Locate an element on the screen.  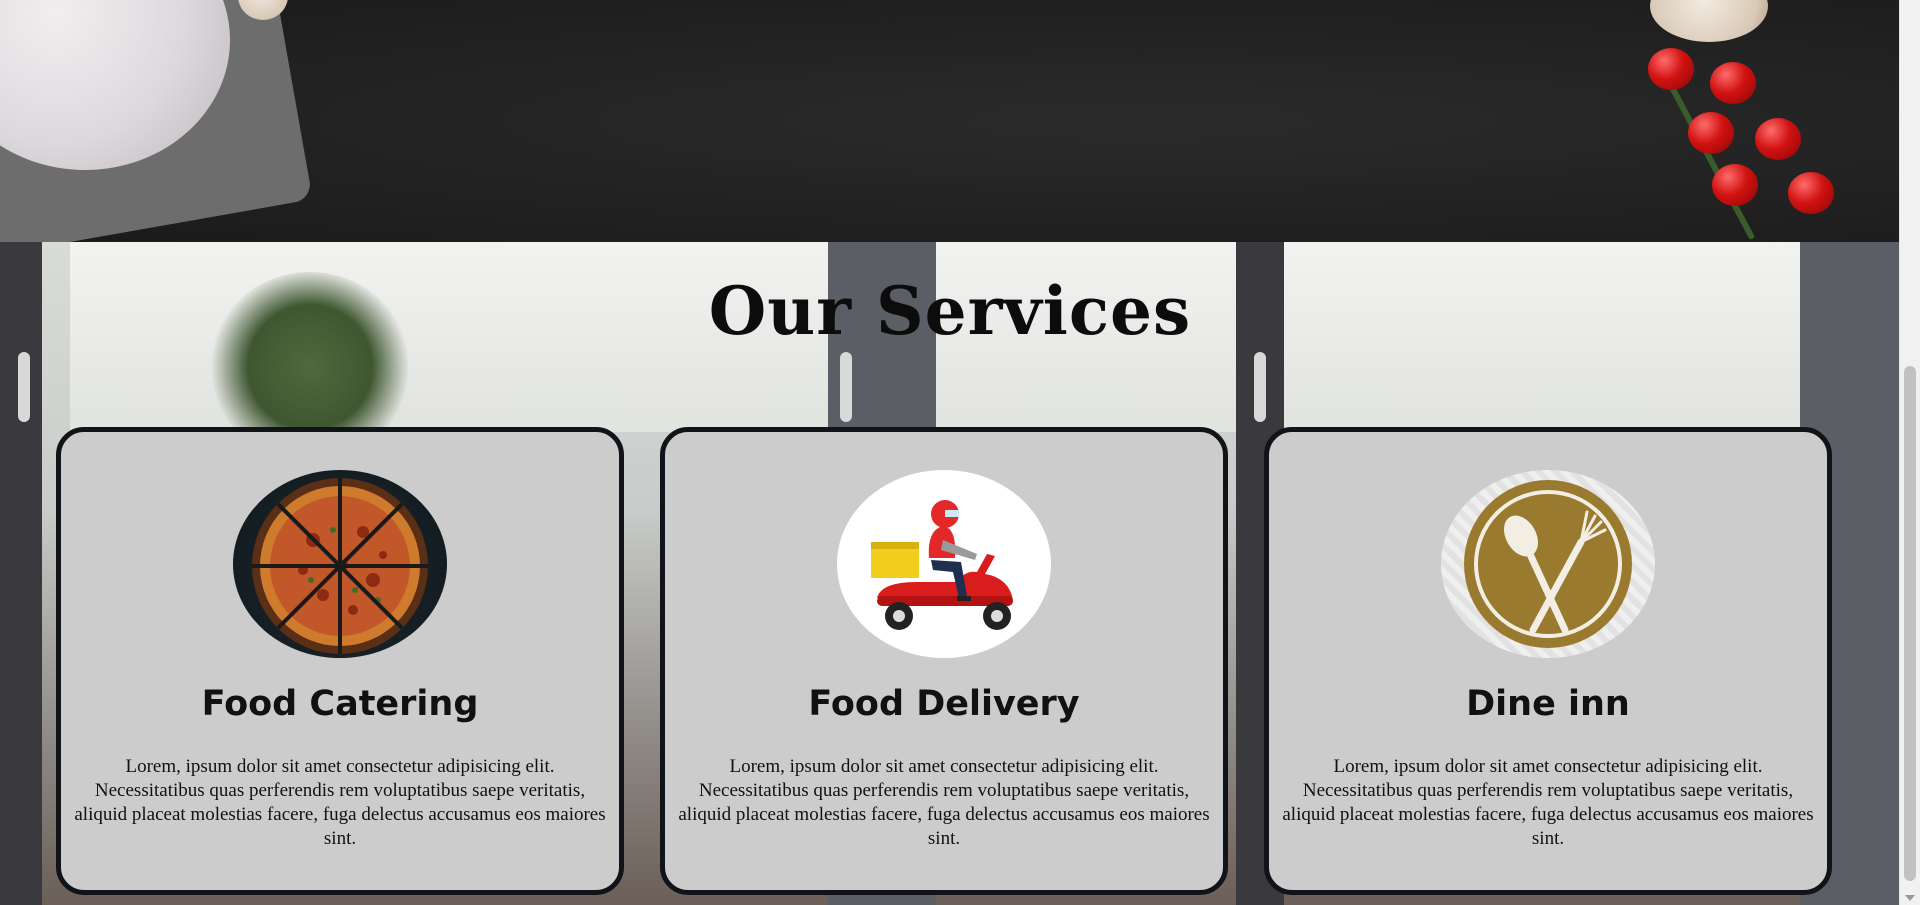
card-title: Food Delivery is located at coordinates (944, 704).